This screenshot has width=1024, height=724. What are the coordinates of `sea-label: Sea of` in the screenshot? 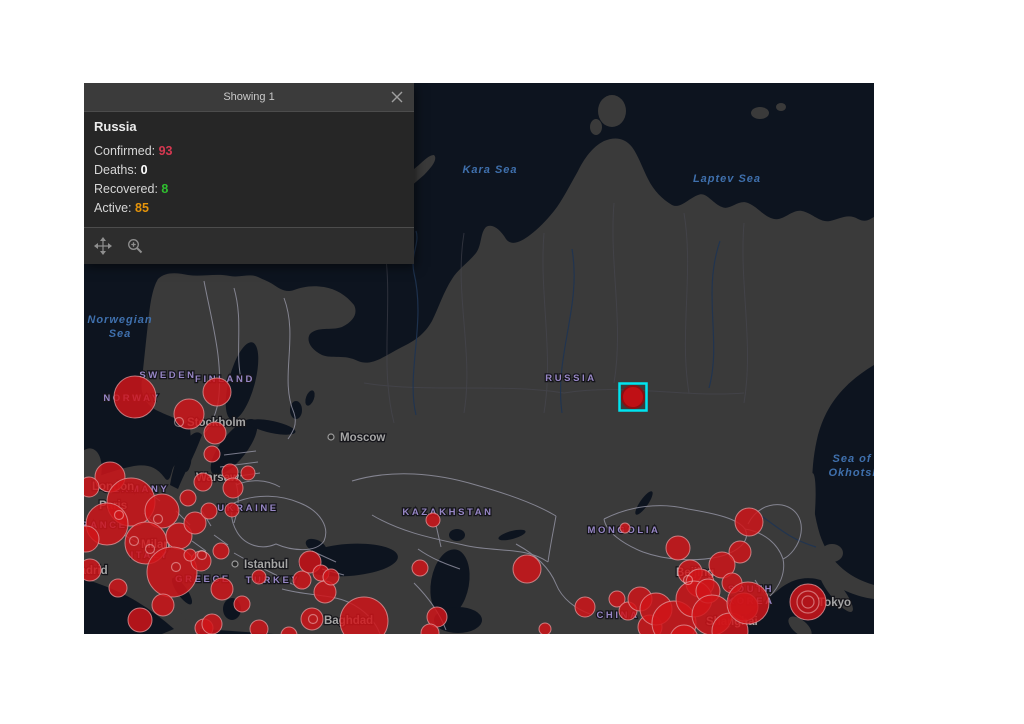 It's located at (851, 459).